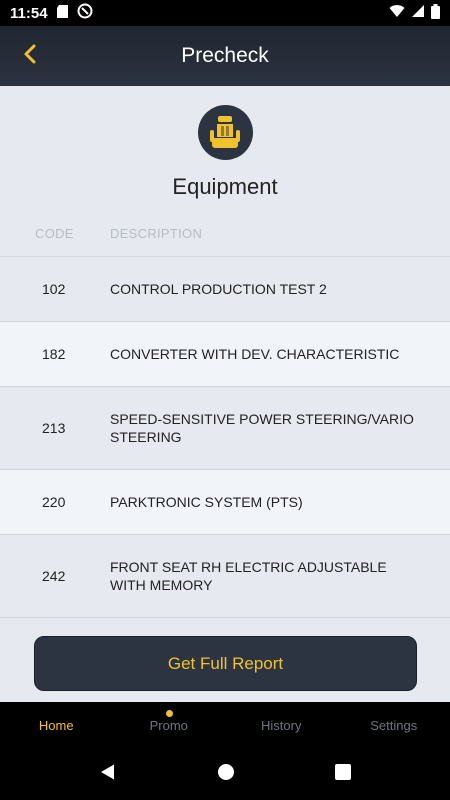 The image size is (450, 800). I want to click on vpn-icon, so click(85, 13).